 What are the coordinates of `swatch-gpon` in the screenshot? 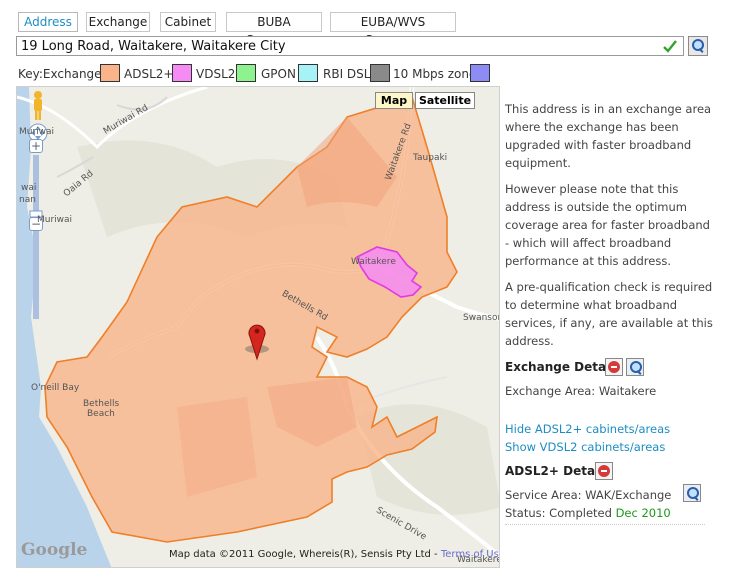 It's located at (246, 73).